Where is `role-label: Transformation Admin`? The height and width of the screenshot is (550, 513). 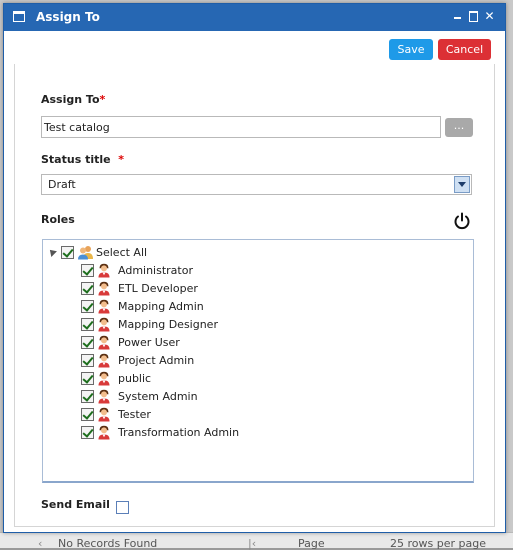 role-label: Transformation Admin is located at coordinates (179, 432).